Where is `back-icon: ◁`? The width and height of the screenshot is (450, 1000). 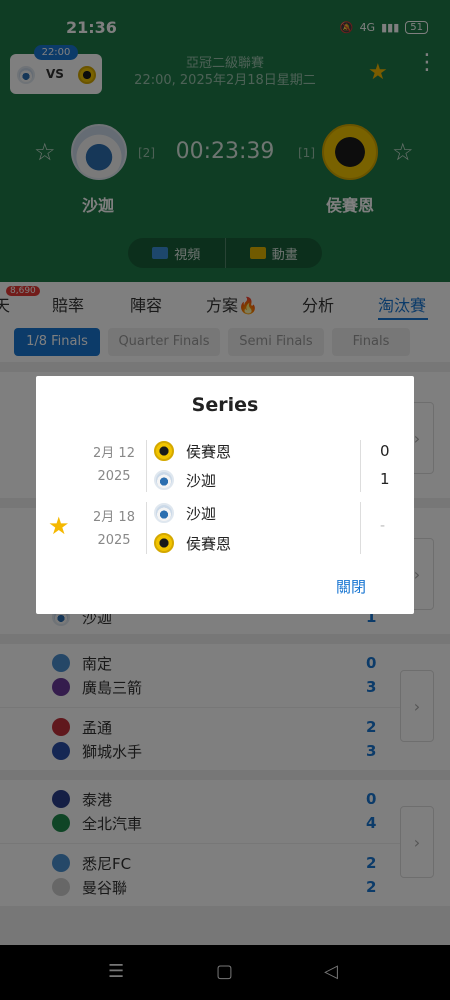
back-icon: ◁ is located at coordinates (331, 971).